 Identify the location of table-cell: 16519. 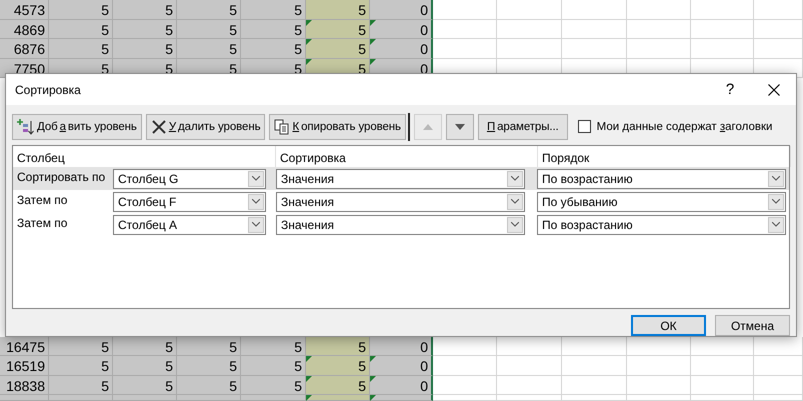
(24, 366).